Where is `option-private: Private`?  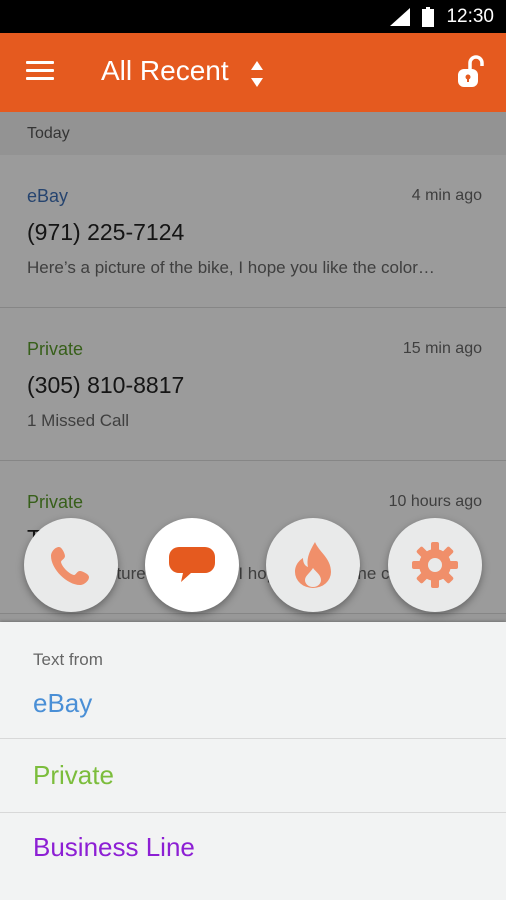 option-private: Private is located at coordinates (253, 785).